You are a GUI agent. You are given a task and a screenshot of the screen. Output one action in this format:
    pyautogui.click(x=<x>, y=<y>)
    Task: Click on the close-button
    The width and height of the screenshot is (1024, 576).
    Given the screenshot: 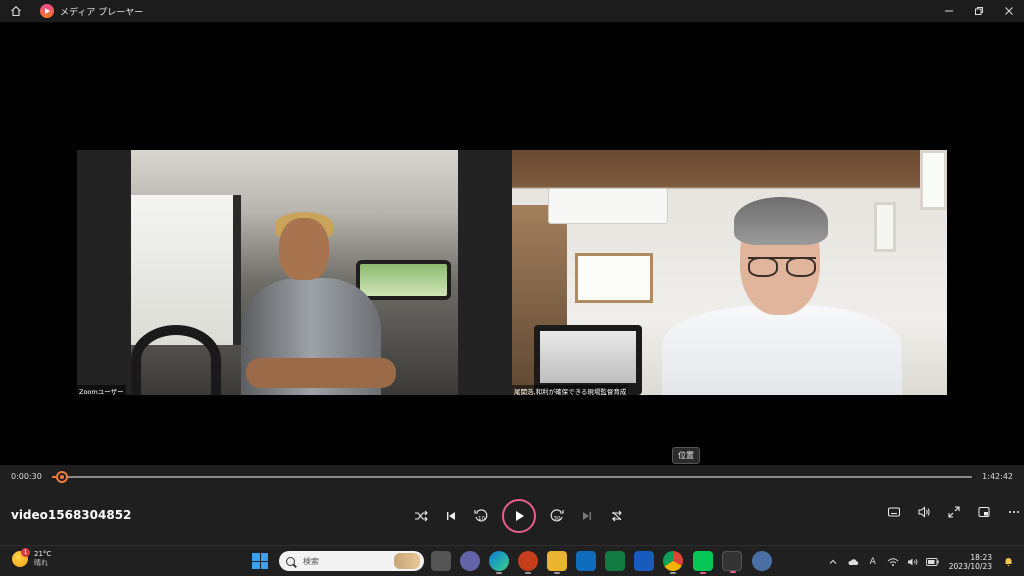 What is the action you would take?
    pyautogui.click(x=1009, y=11)
    